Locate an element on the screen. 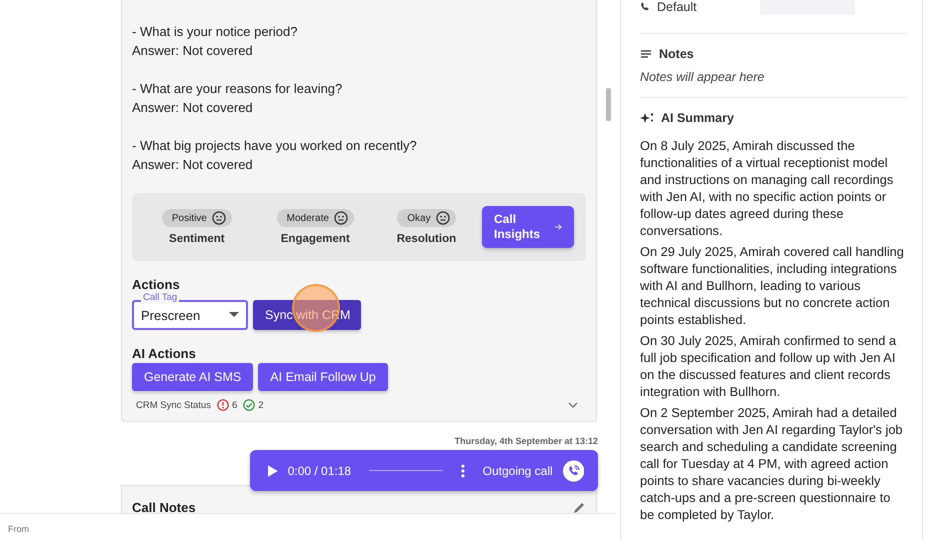 Image resolution: width=925 pixels, height=540 pixels. call-insights-button: Call Insights is located at coordinates (528, 227).